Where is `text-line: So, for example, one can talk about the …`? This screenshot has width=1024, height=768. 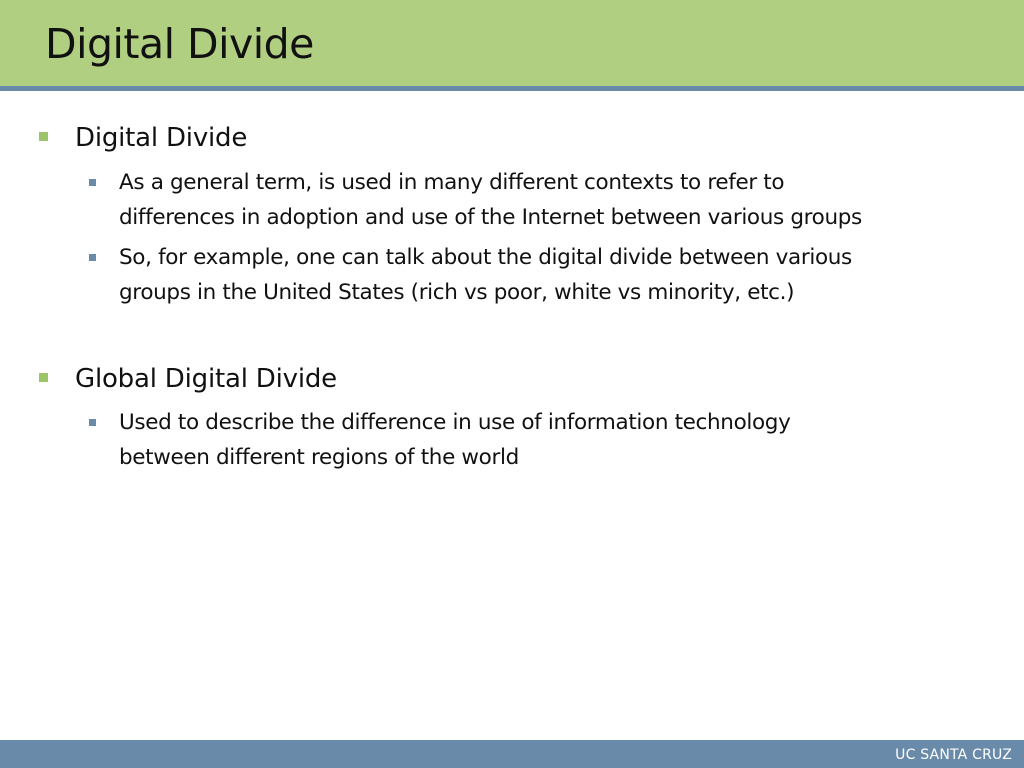 text-line: So, for example, one can talk about the … is located at coordinates (485, 257).